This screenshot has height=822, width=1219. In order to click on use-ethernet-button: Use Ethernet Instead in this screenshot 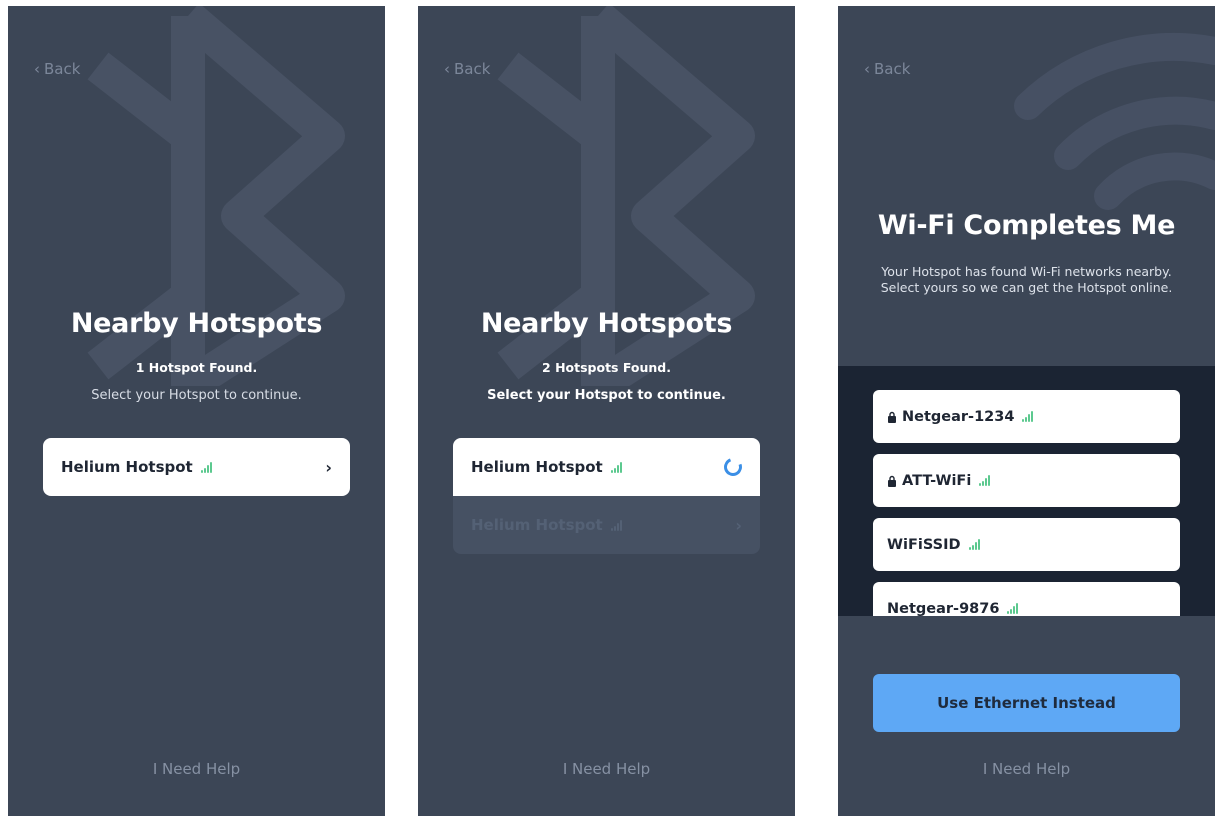, I will do `click(1026, 703)`.